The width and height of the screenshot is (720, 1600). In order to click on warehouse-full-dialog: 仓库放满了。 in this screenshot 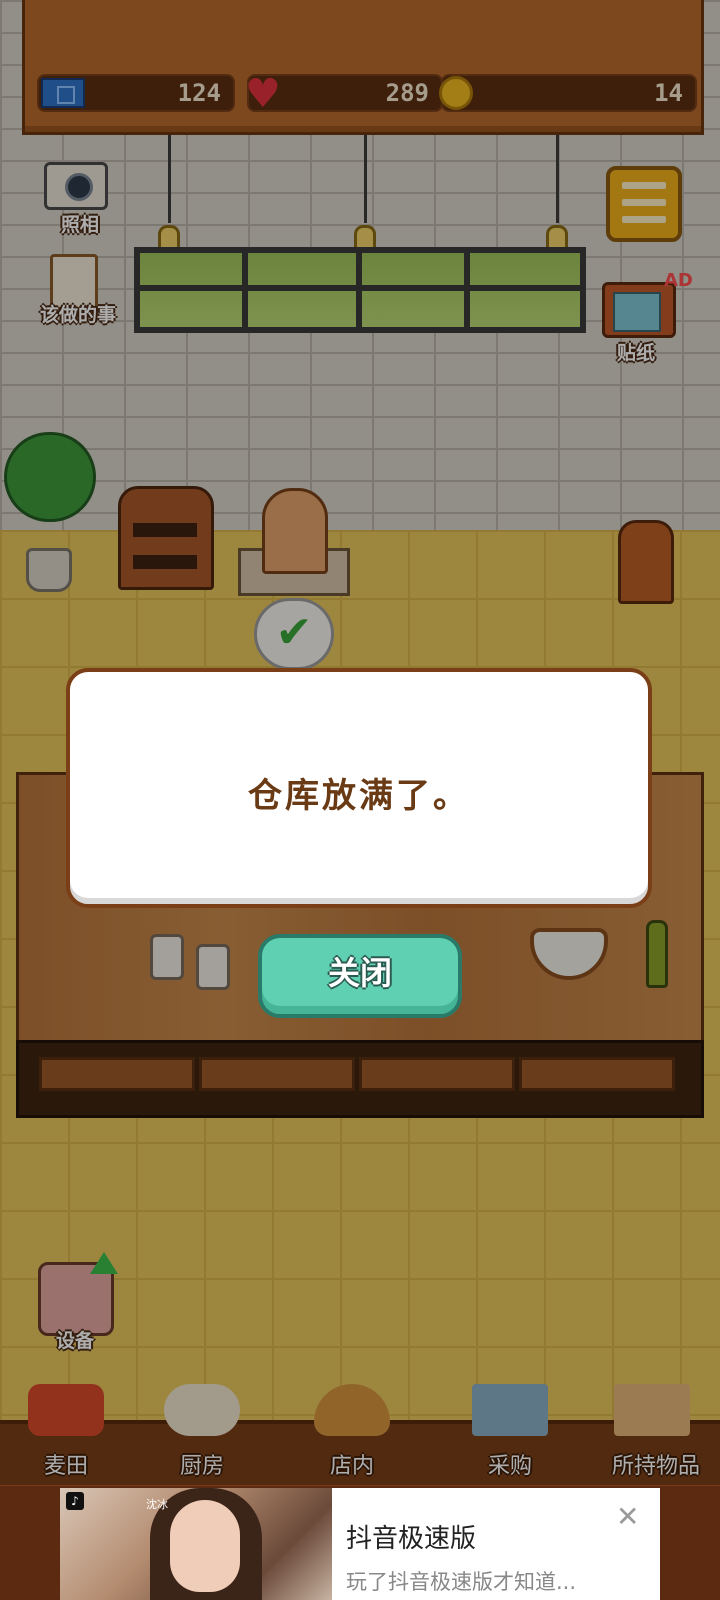, I will do `click(359, 788)`.